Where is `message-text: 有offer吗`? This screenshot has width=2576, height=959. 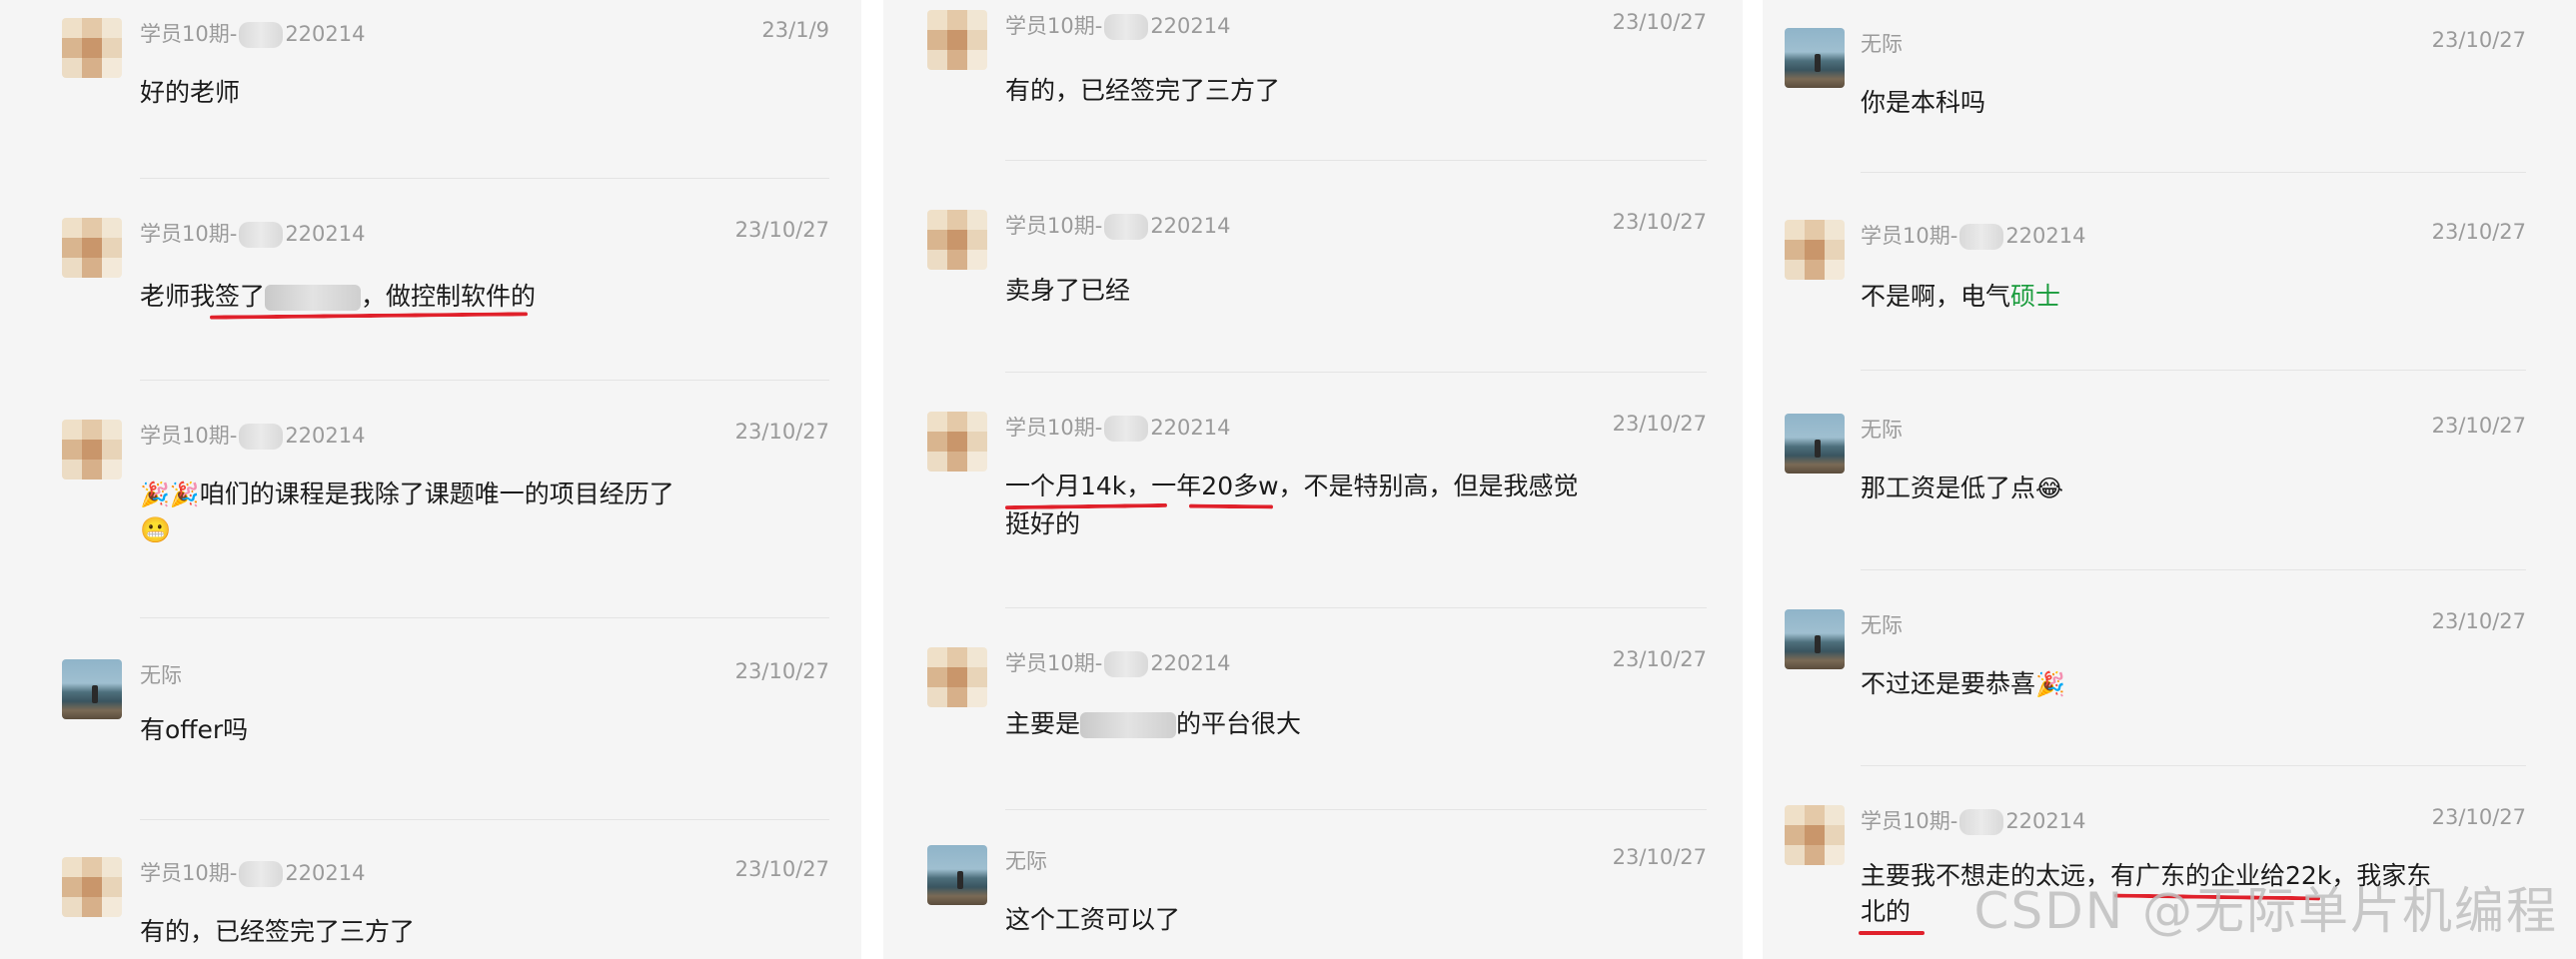 message-text: 有offer吗 is located at coordinates (194, 730).